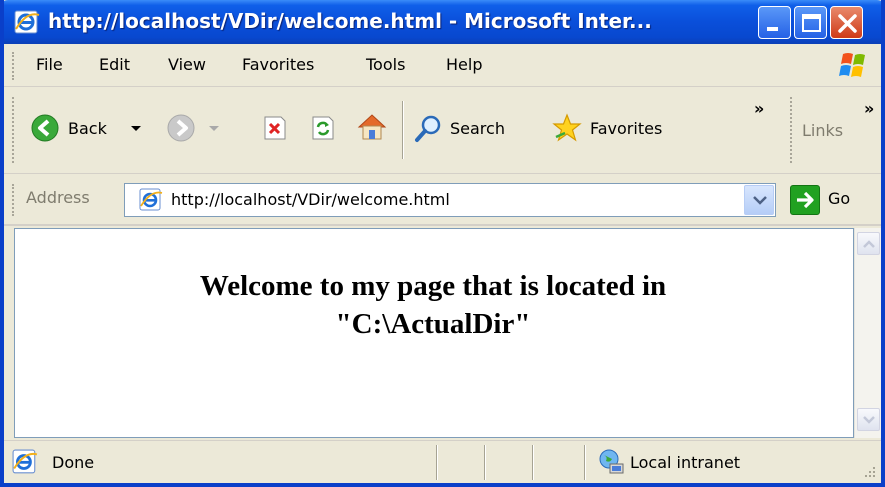  I want to click on scroll-down-button, so click(868, 419).